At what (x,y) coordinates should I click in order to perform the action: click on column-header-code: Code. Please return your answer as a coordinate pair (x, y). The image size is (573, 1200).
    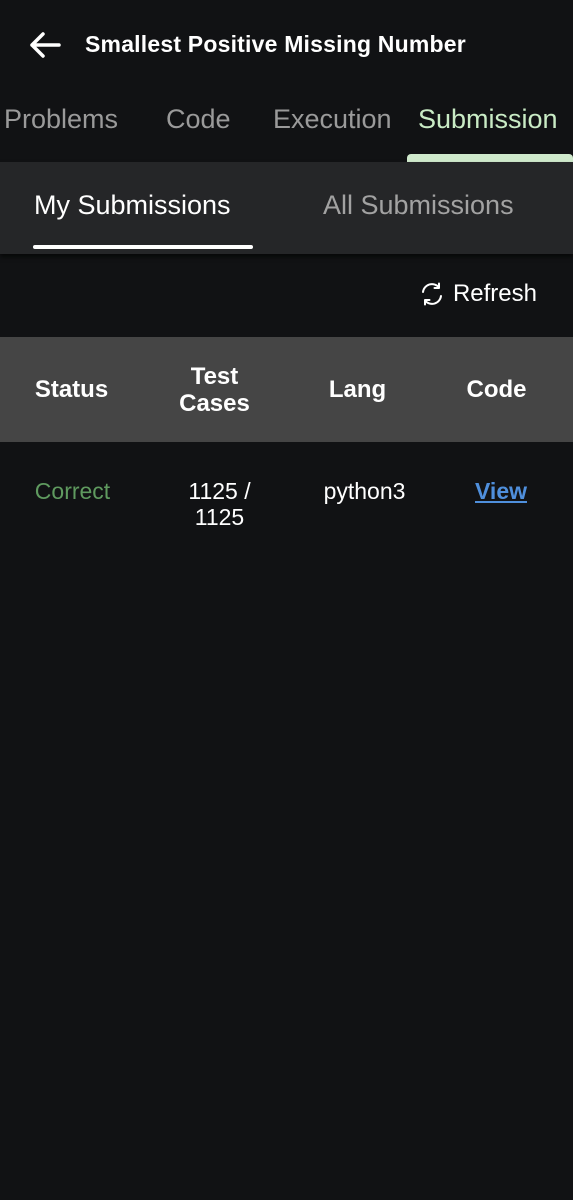
    Looking at the image, I should click on (496, 389).